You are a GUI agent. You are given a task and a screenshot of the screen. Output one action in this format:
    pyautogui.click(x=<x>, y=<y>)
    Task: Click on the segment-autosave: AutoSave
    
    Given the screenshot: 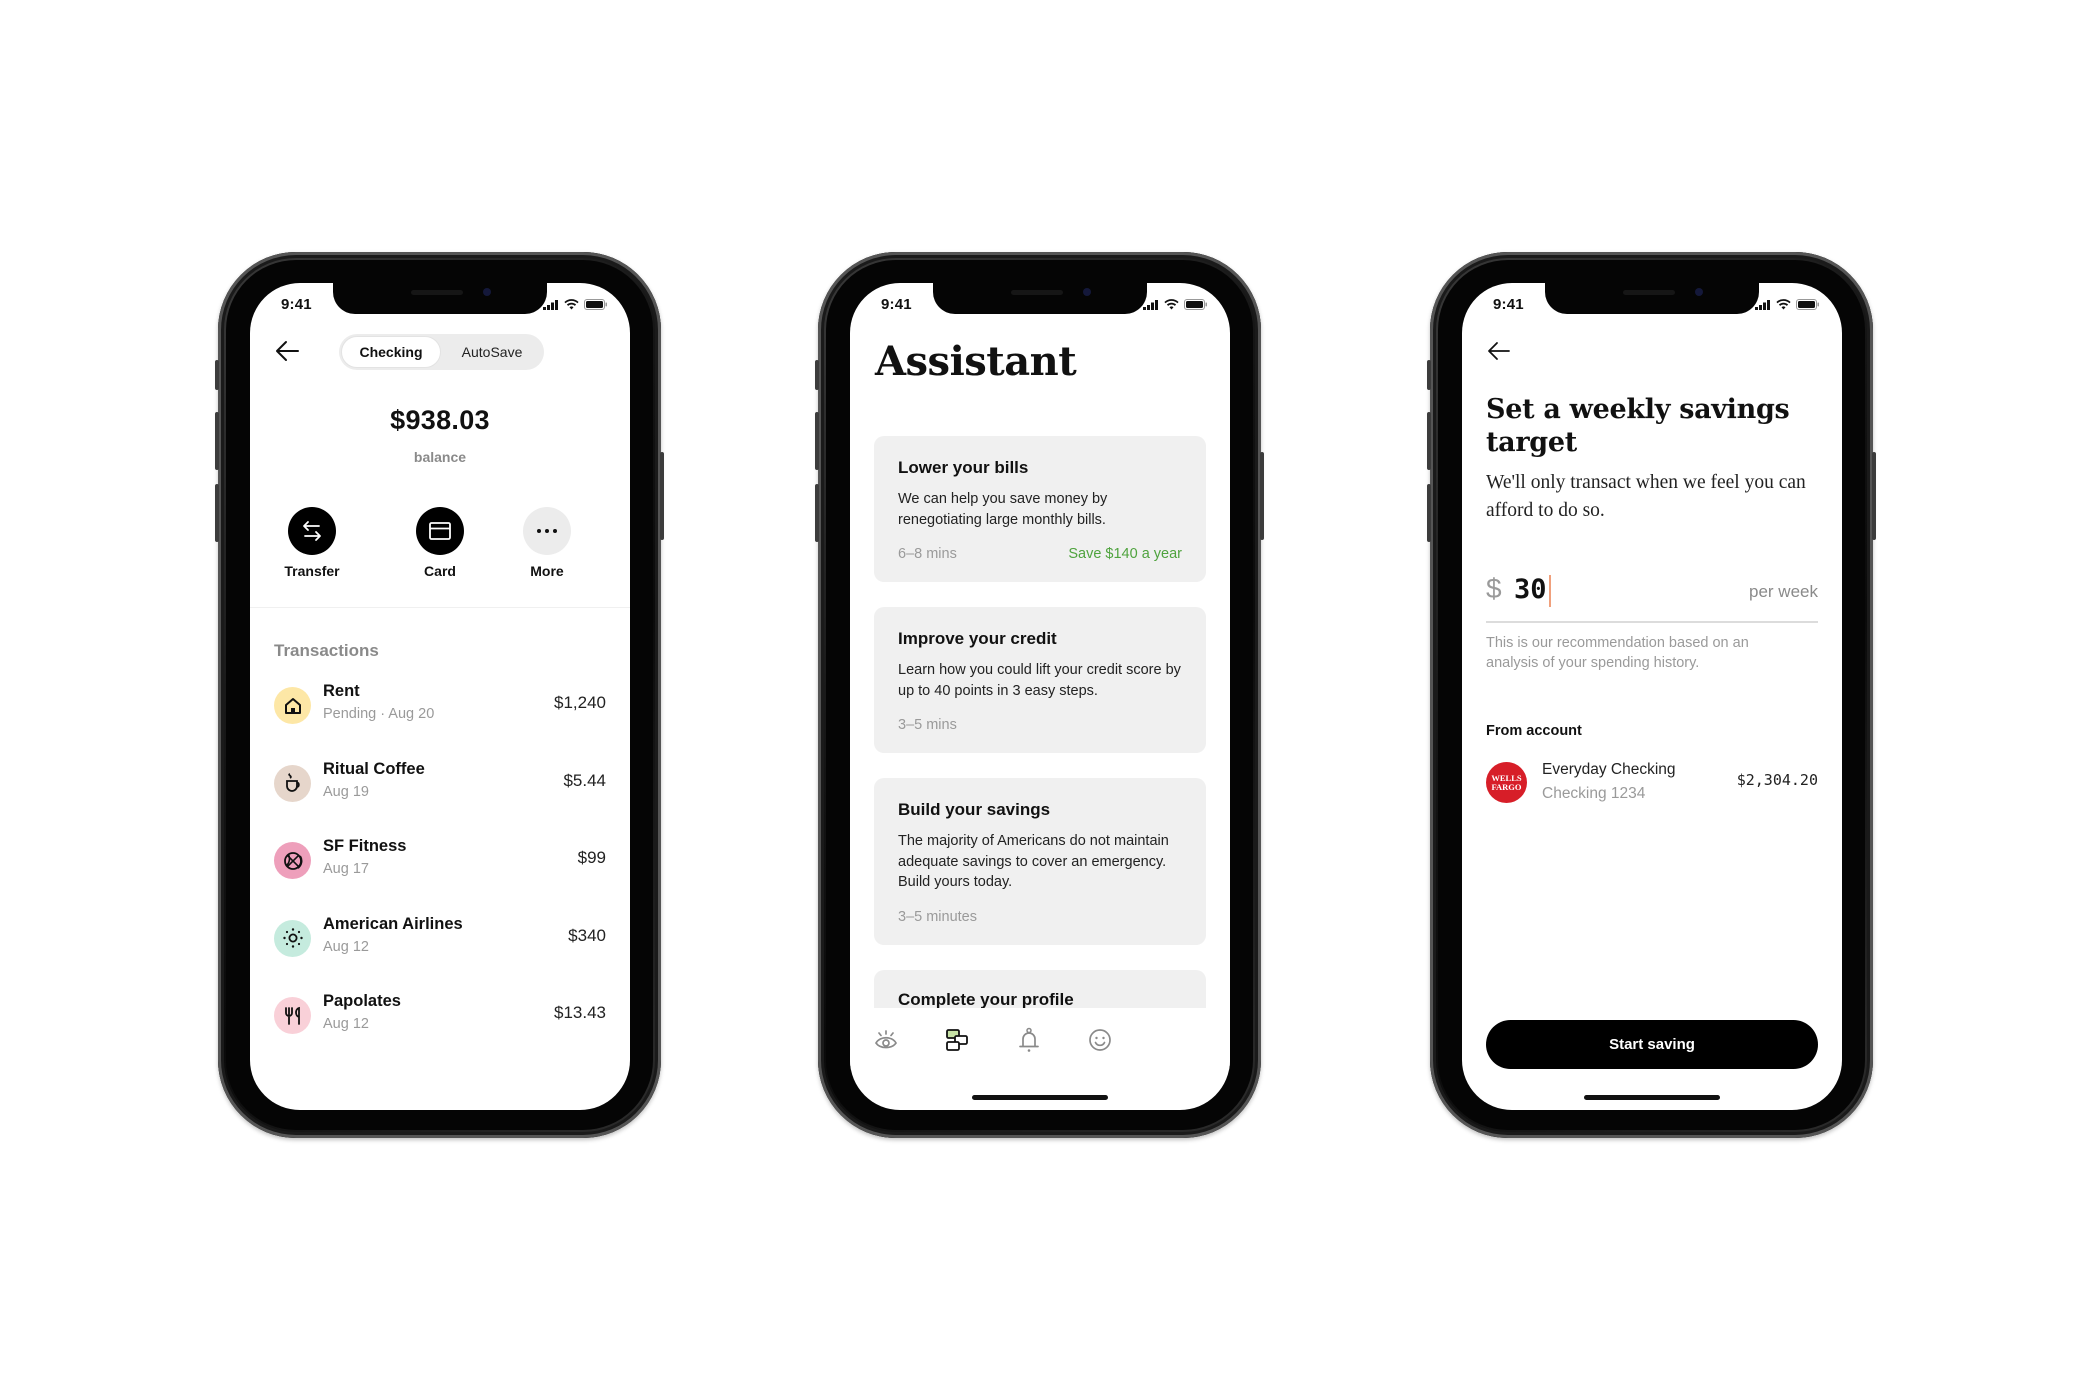 What is the action you would take?
    pyautogui.click(x=492, y=352)
    